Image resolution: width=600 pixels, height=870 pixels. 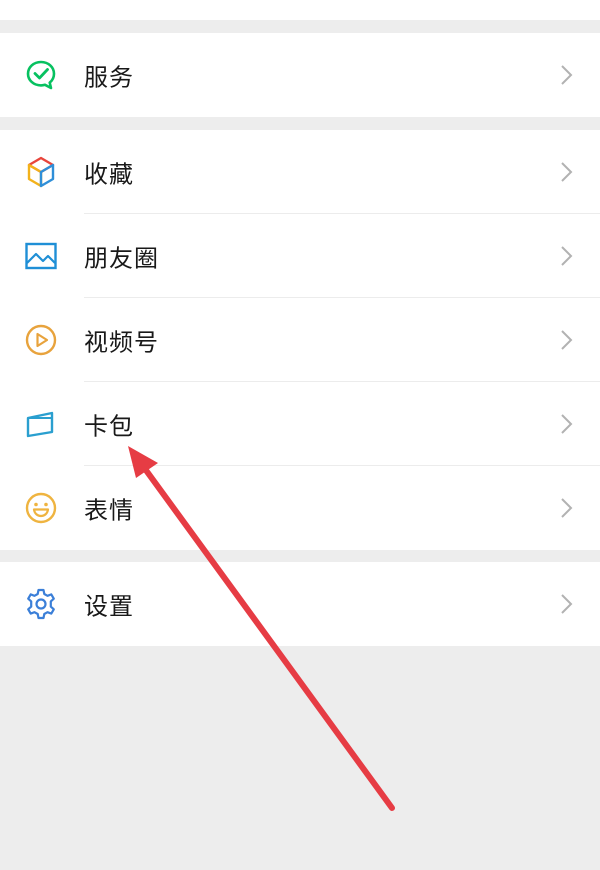 I want to click on menu-item-label: 视频号, so click(x=121, y=342).